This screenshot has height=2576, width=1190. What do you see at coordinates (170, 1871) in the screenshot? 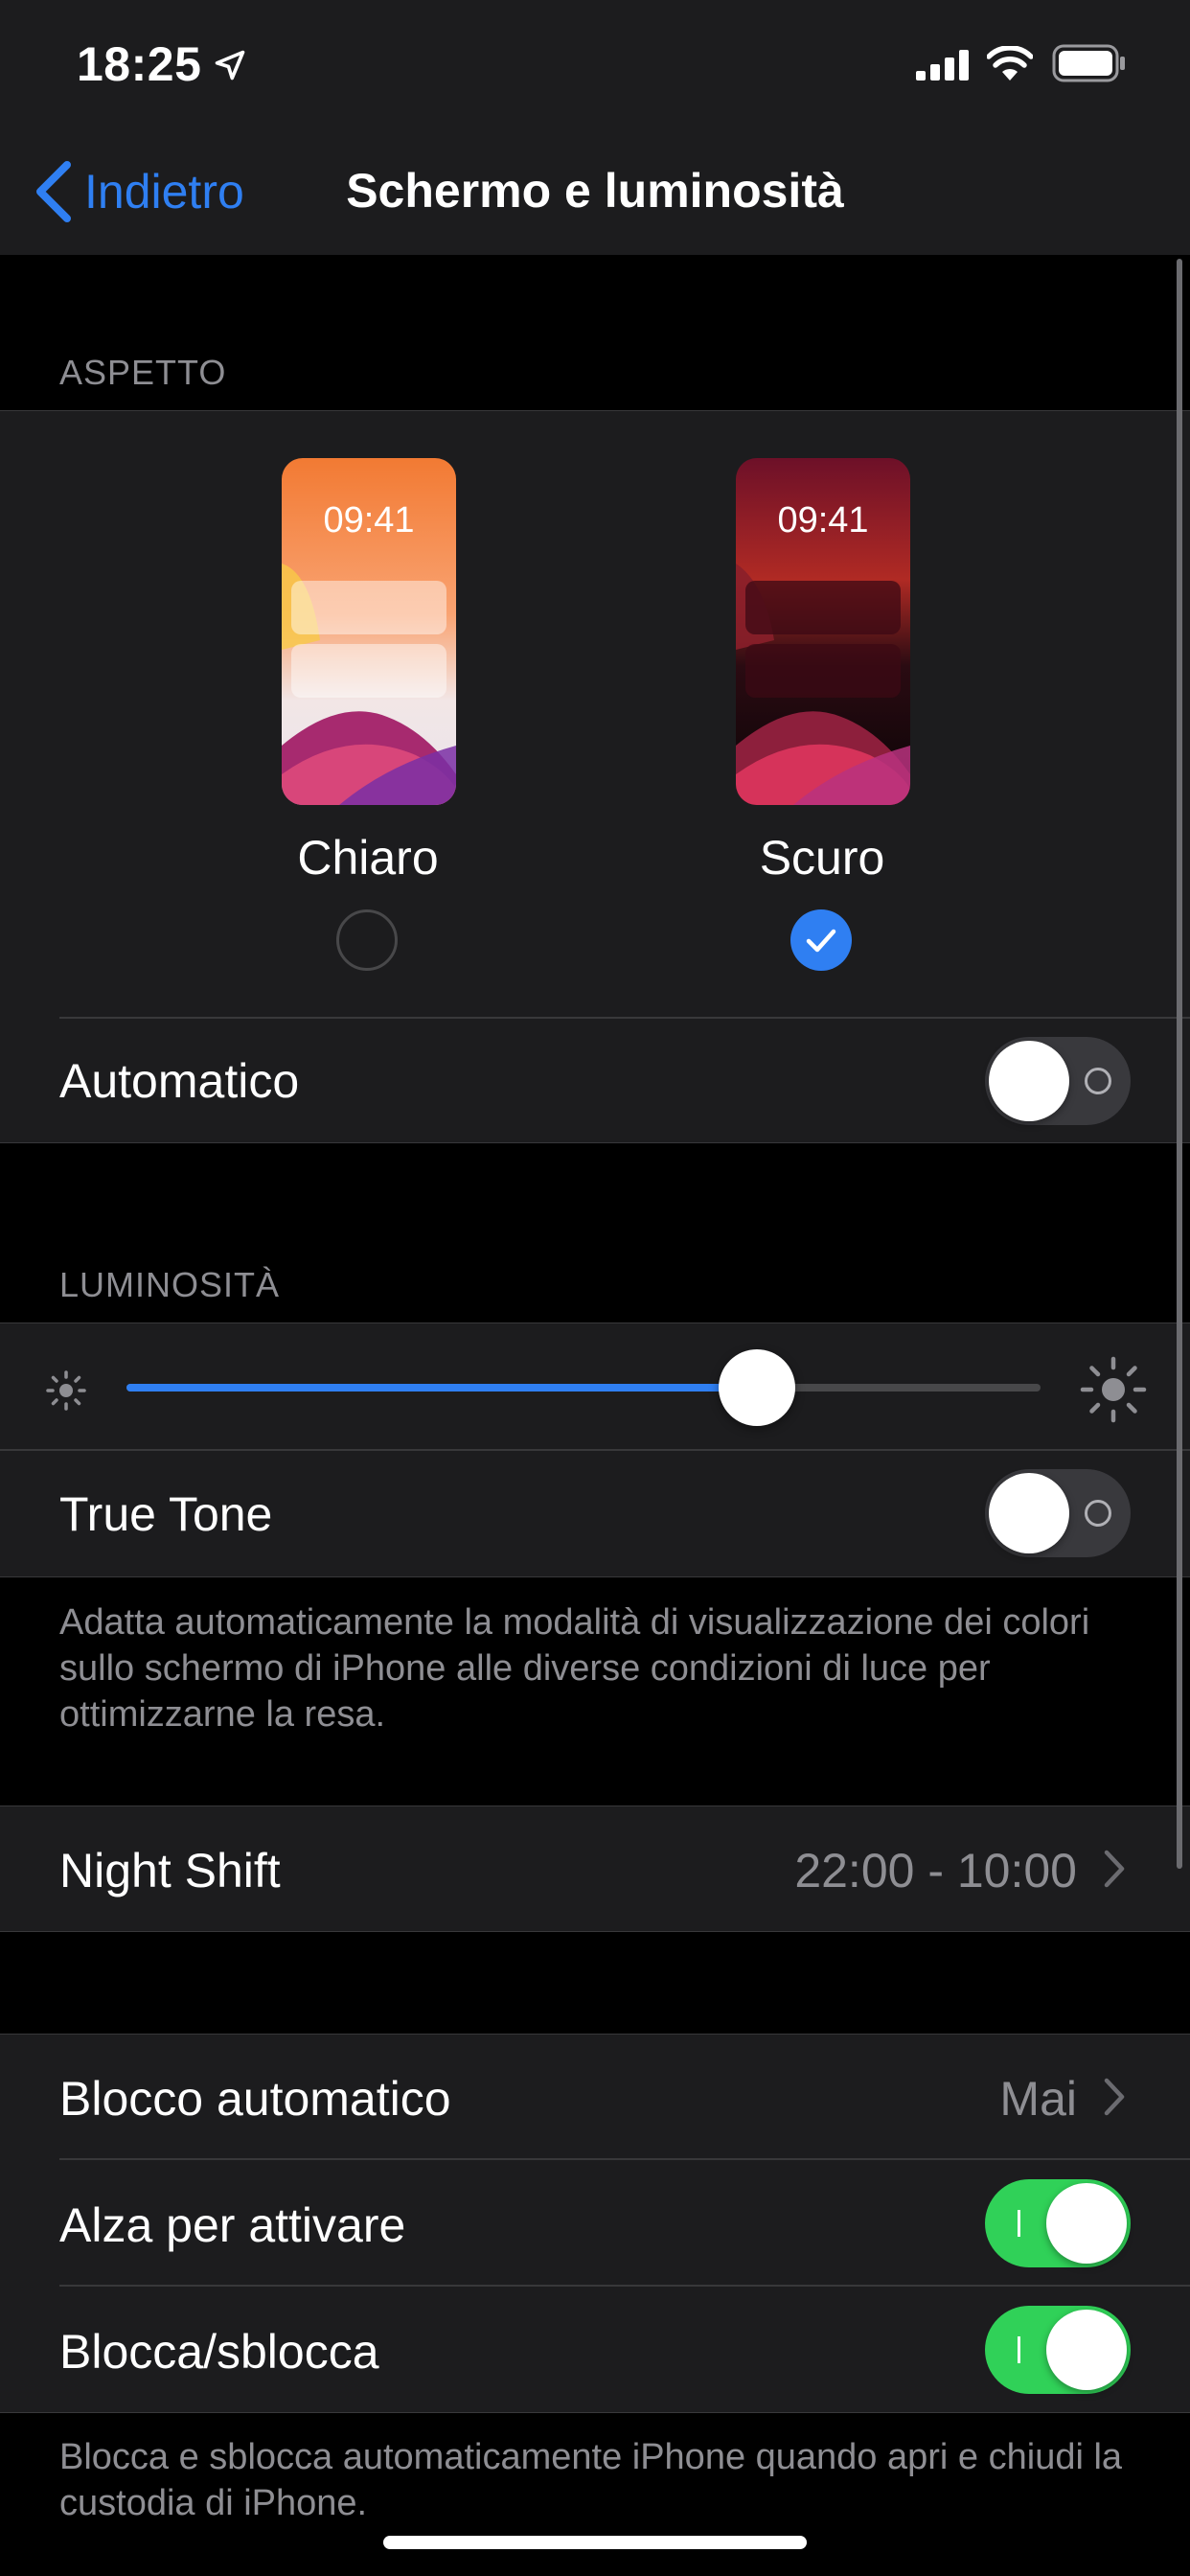
I see `night-shift-label: Night Shift` at bounding box center [170, 1871].